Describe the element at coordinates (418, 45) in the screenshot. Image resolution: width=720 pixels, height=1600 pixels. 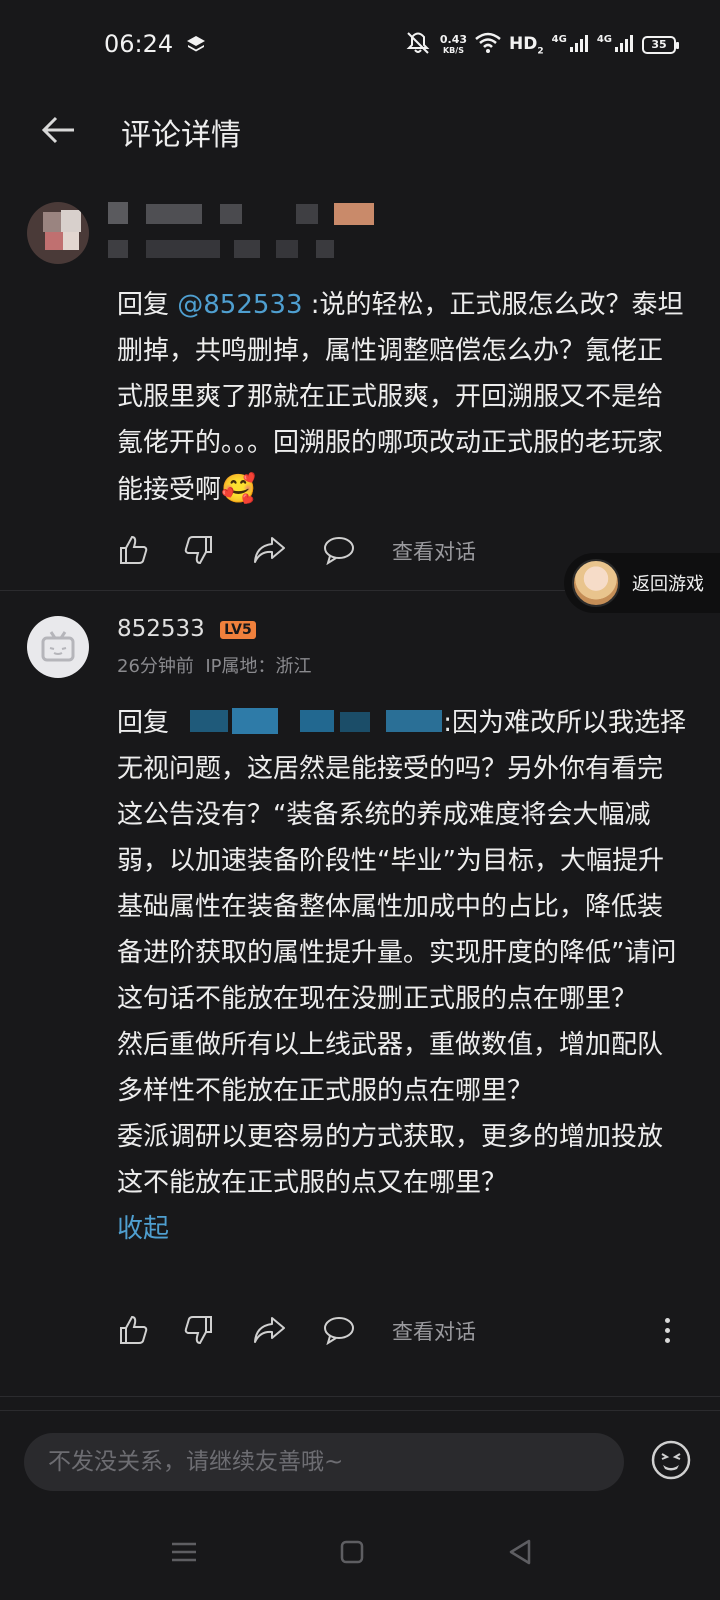
I see `mute-bell-icon` at that location.